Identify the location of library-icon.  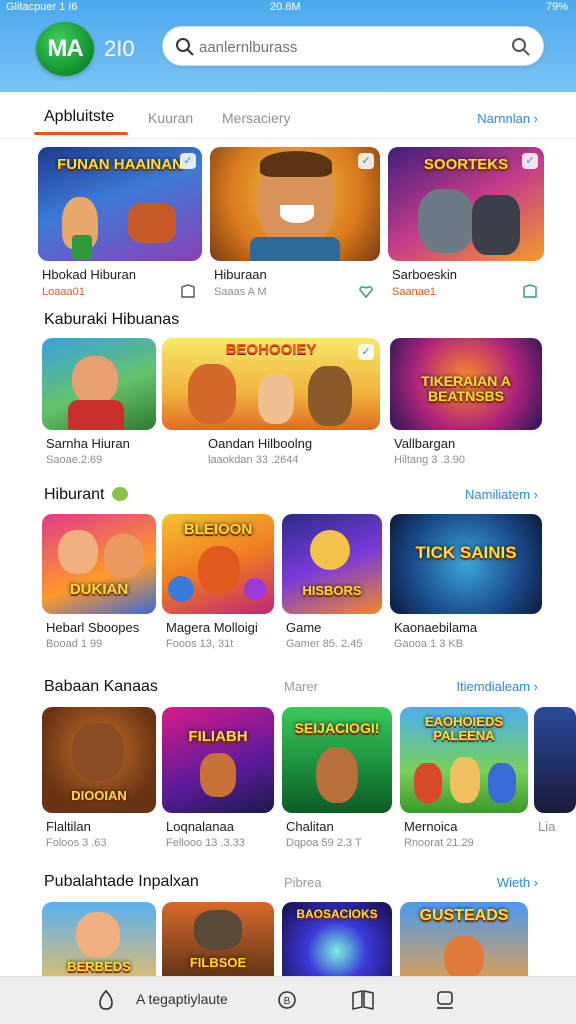
(363, 1000).